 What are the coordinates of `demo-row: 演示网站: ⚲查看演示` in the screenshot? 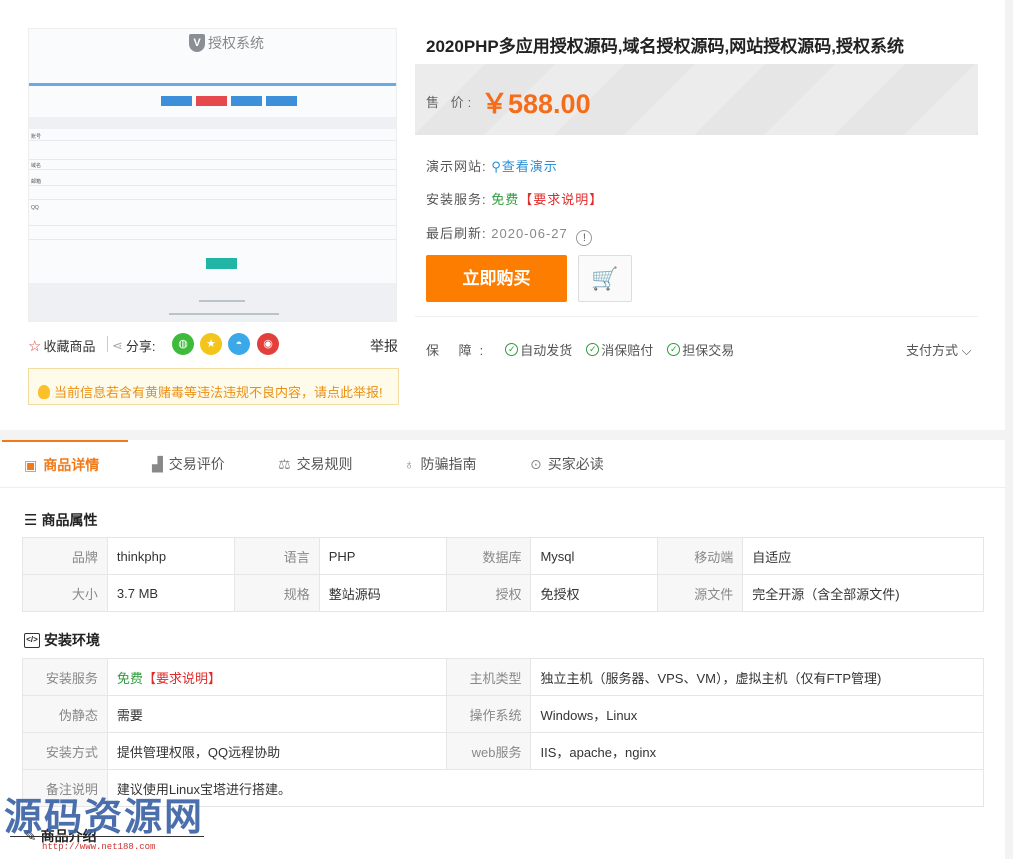 It's located at (492, 165).